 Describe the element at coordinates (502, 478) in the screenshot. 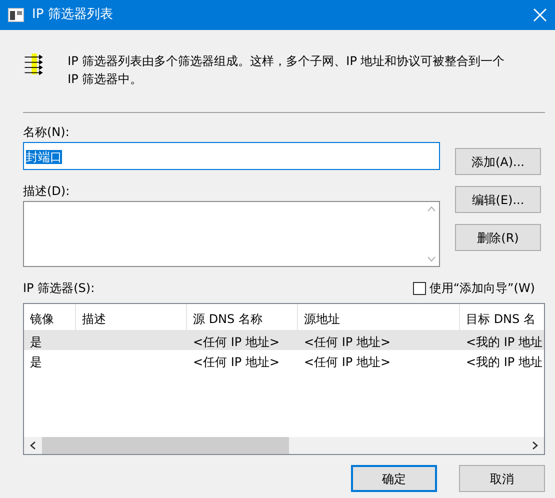

I see `dialog-button: 取消` at that location.